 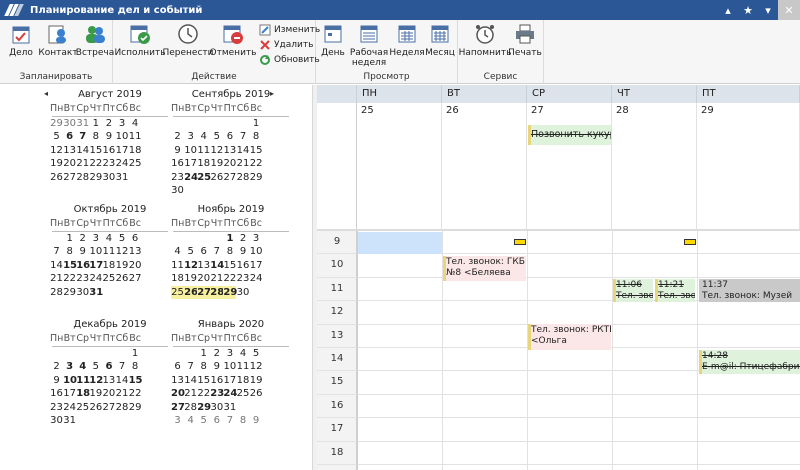 What do you see at coordinates (520, 242) in the screenshot?
I see `more-items-icon` at bounding box center [520, 242].